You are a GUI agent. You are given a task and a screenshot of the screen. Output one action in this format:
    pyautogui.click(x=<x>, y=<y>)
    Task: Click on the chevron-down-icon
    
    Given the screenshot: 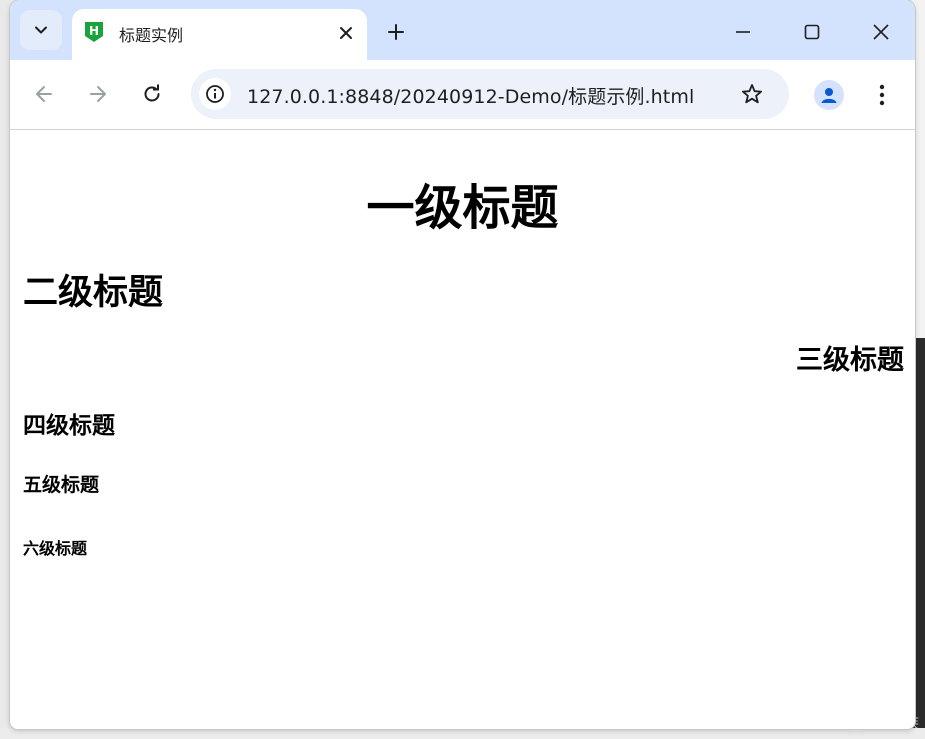 What is the action you would take?
    pyautogui.click(x=41, y=30)
    